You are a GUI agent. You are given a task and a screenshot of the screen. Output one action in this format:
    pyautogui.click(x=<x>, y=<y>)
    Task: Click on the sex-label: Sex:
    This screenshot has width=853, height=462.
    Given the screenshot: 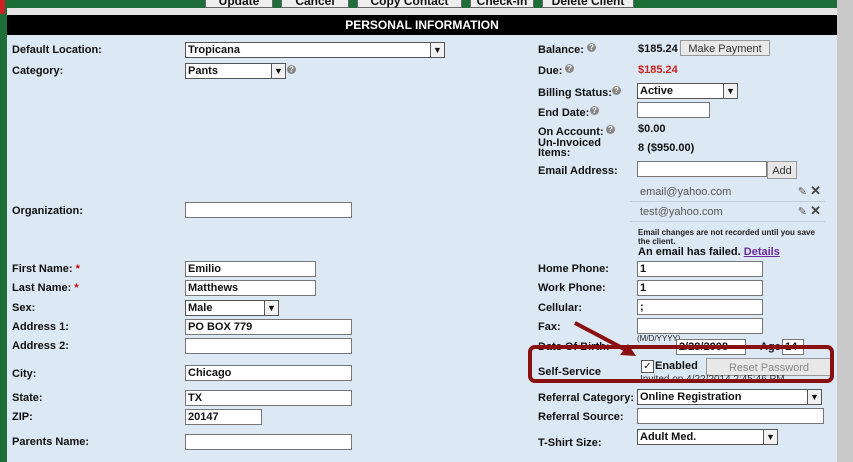 What is the action you would take?
    pyautogui.click(x=24, y=308)
    